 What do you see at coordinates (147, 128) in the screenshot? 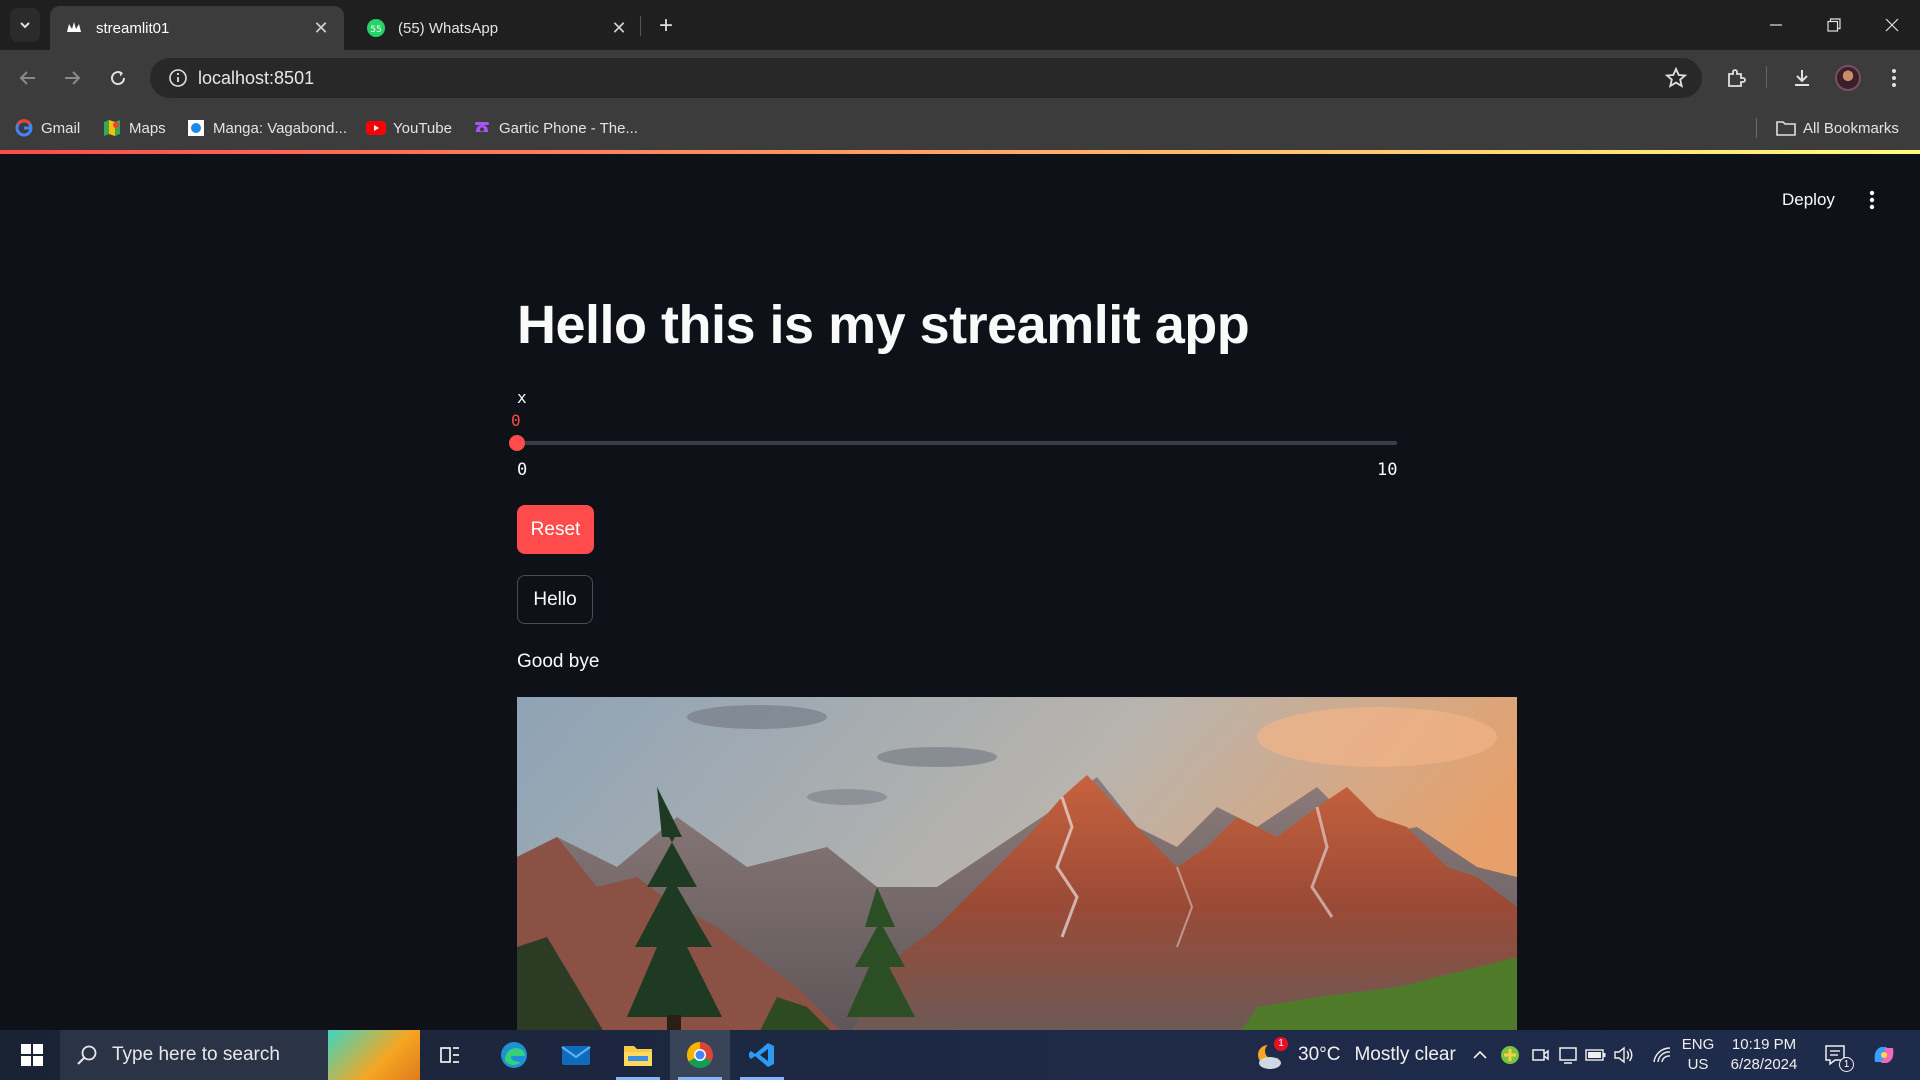
I see `bookmark-label: Maps` at bounding box center [147, 128].